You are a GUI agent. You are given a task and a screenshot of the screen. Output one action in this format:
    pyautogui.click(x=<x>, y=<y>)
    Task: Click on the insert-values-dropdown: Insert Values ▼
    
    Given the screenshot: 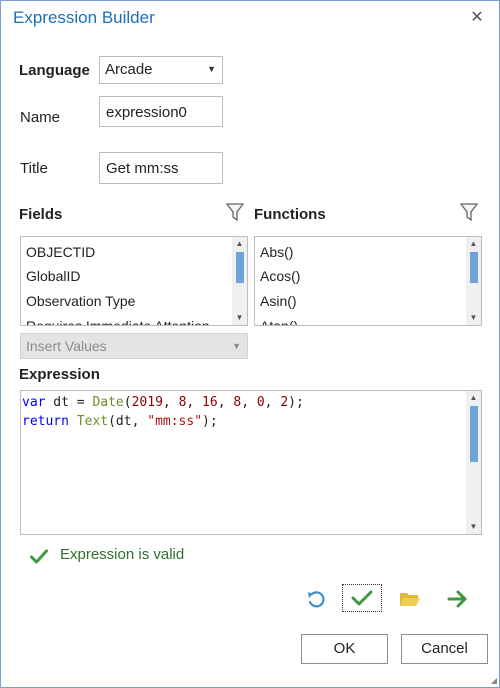 What is the action you would take?
    pyautogui.click(x=134, y=346)
    